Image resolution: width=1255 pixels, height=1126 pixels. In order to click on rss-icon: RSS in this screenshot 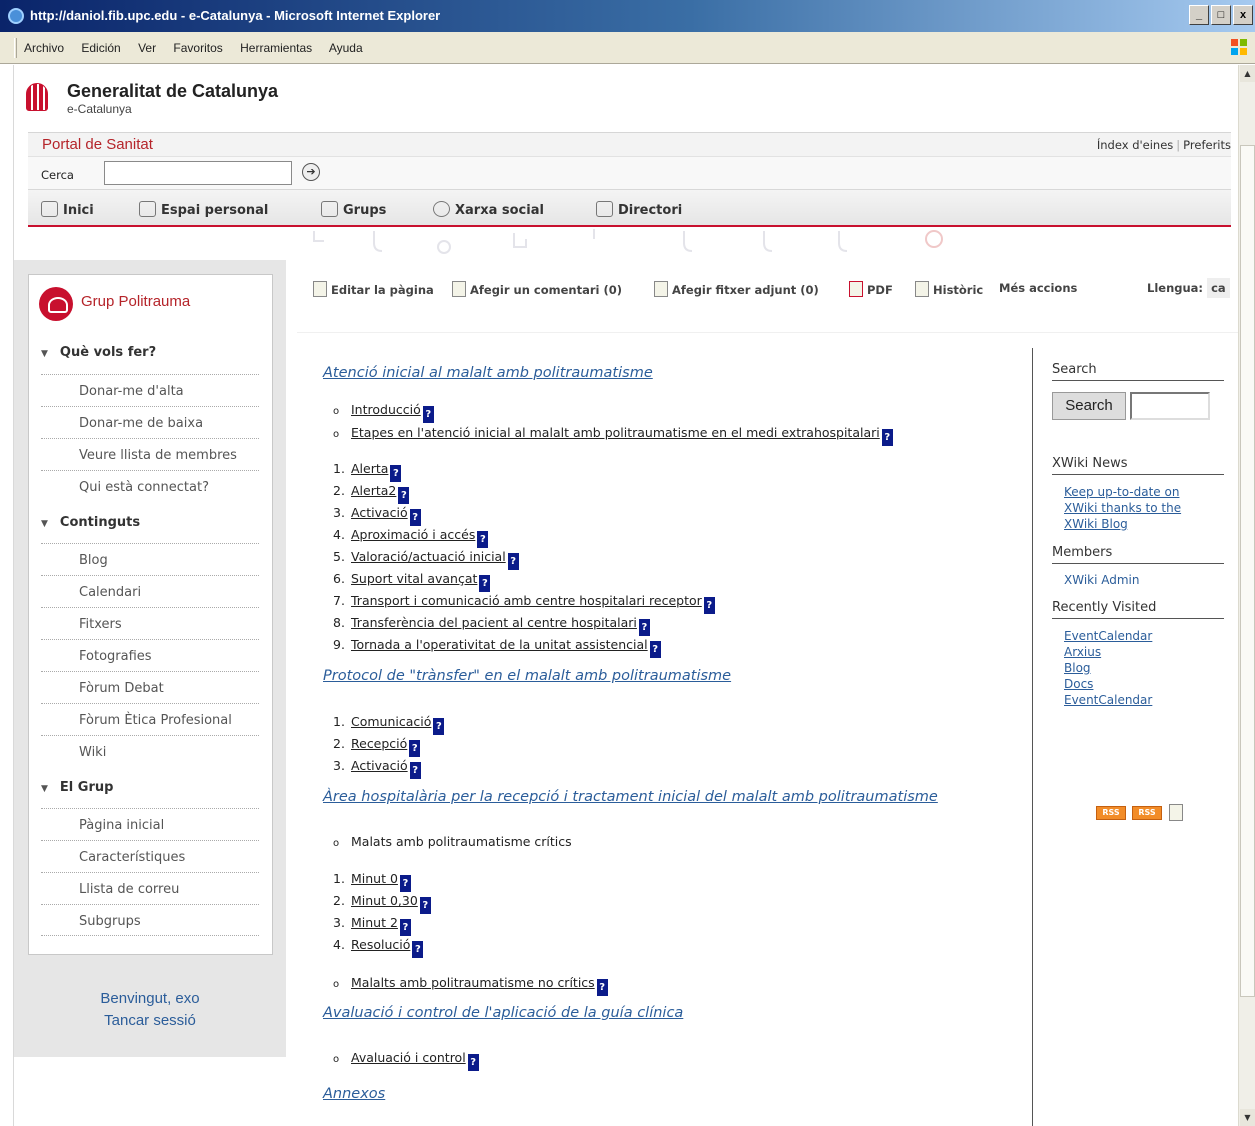, I will do `click(1111, 813)`.